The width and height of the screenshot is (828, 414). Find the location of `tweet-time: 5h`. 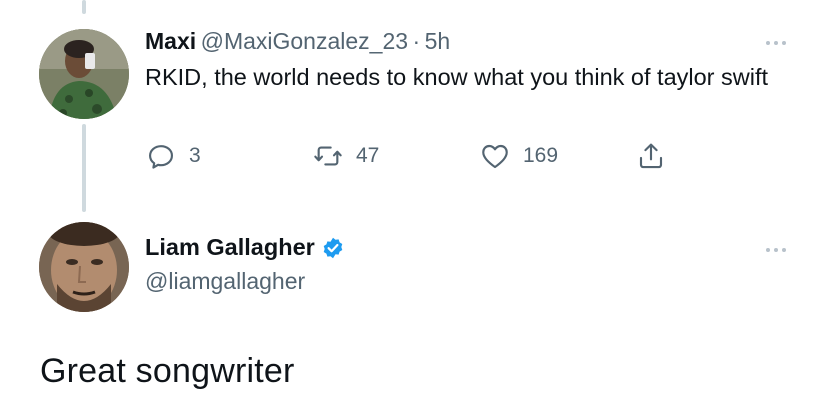

tweet-time: 5h is located at coordinates (438, 41).